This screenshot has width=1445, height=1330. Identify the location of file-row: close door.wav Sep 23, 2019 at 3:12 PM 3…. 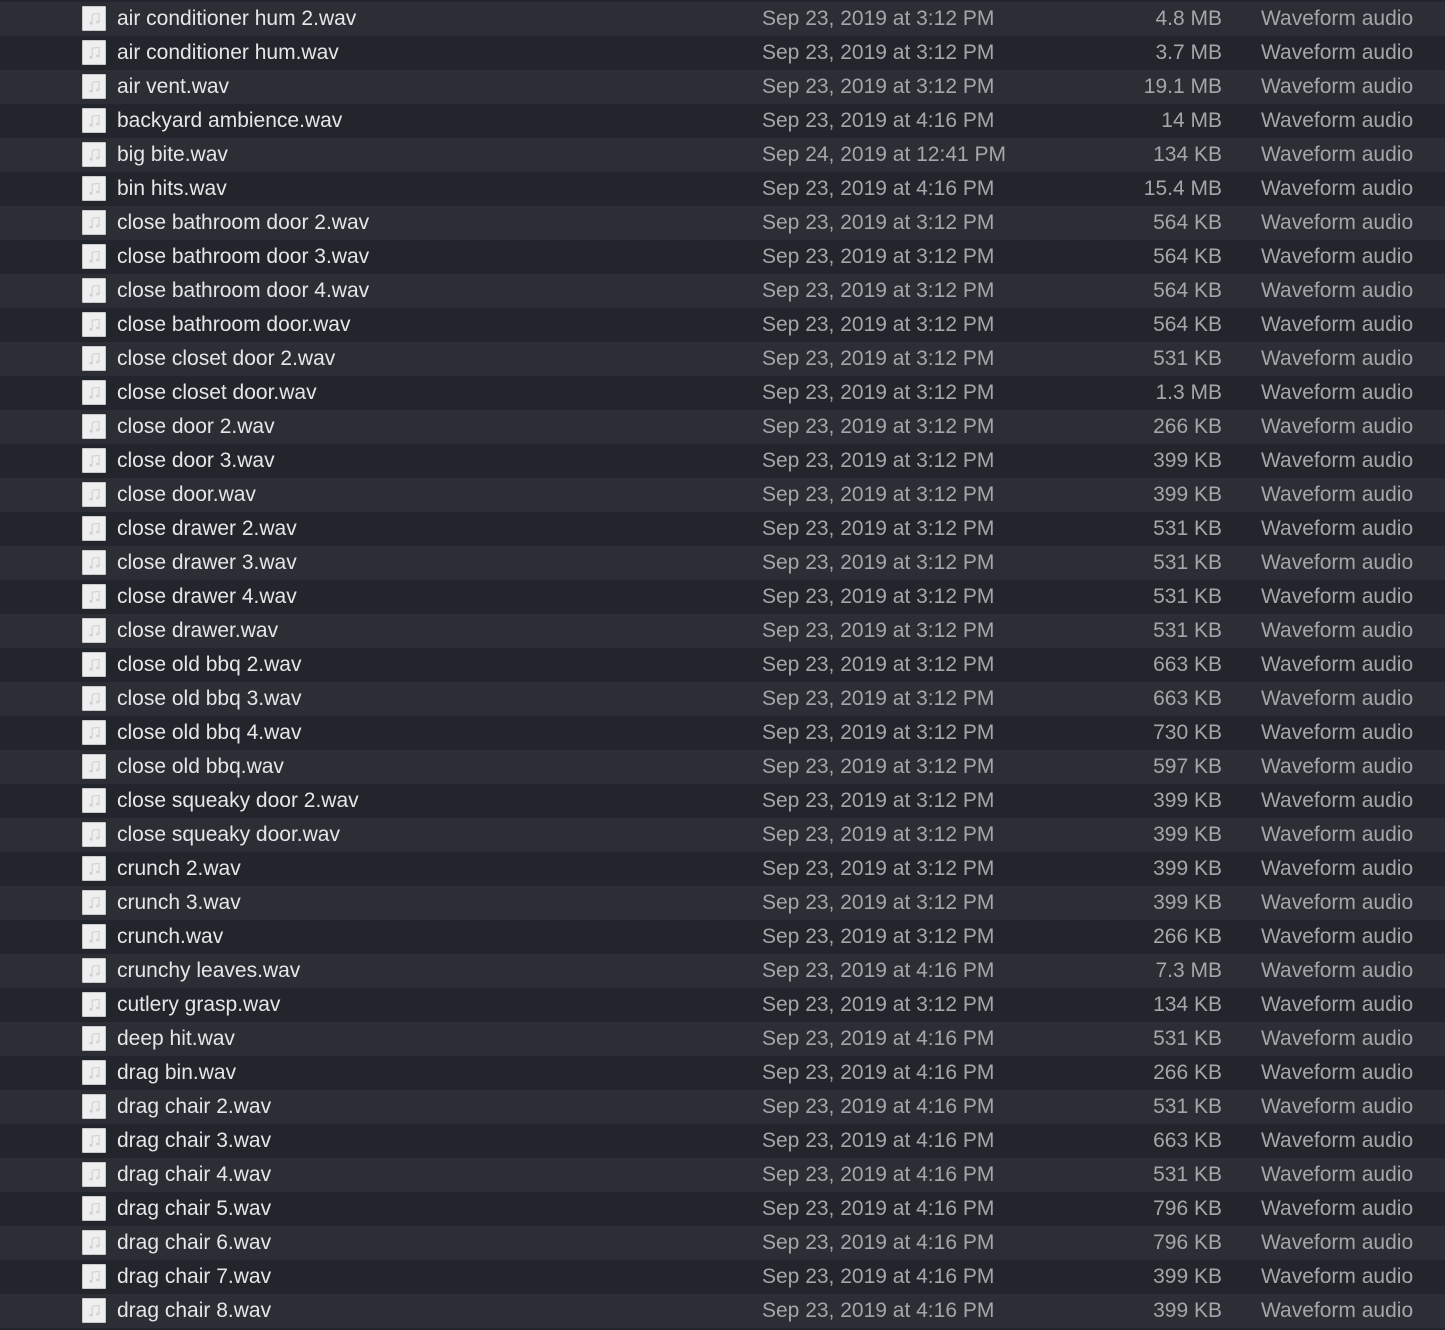
(722, 495).